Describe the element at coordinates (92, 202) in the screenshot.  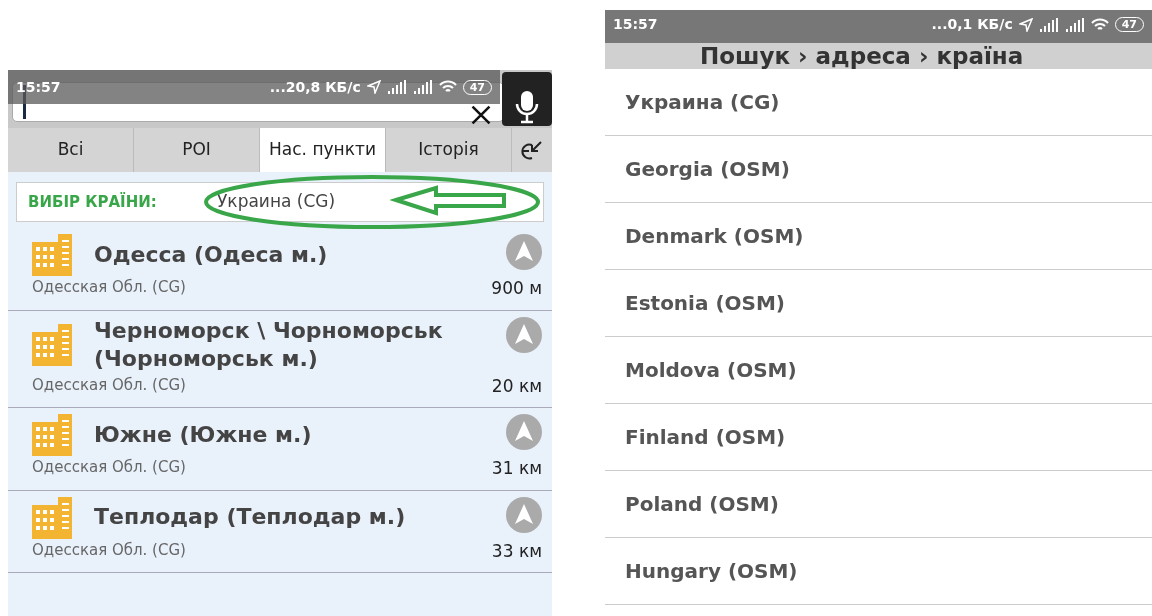
I see `selector-label: ВИБІР КРАЇНИ:` at that location.